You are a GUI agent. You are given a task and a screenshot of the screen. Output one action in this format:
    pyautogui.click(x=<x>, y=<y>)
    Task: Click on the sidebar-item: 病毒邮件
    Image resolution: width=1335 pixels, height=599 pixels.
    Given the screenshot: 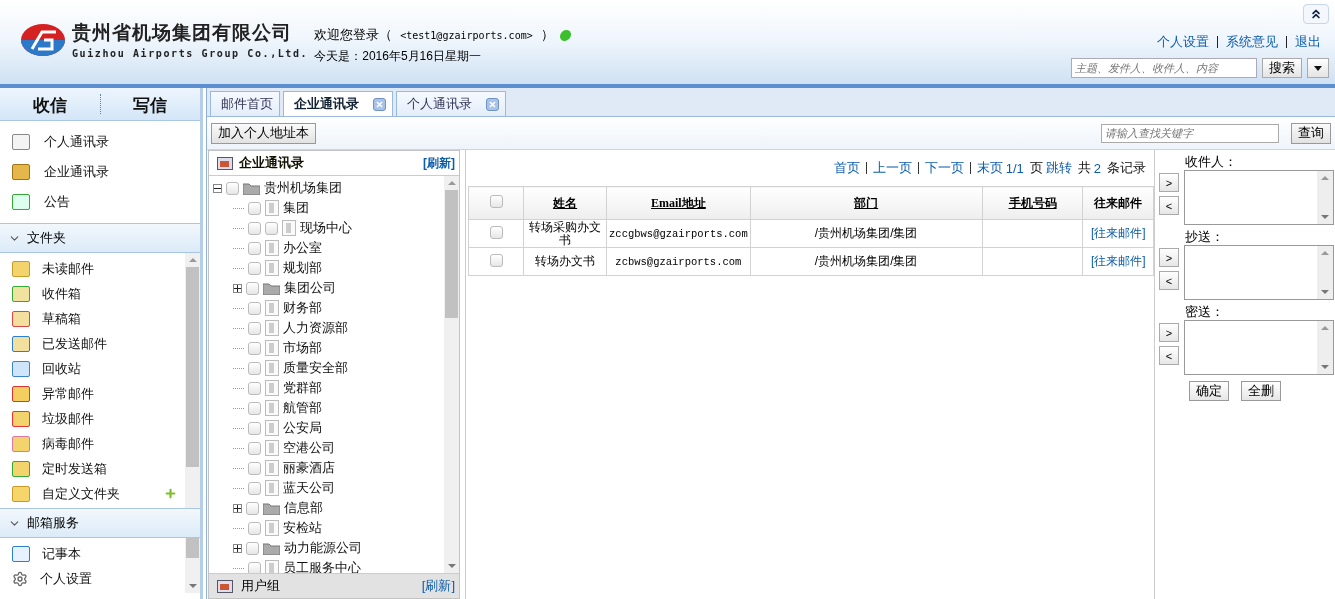 What is the action you would take?
    pyautogui.click(x=68, y=443)
    